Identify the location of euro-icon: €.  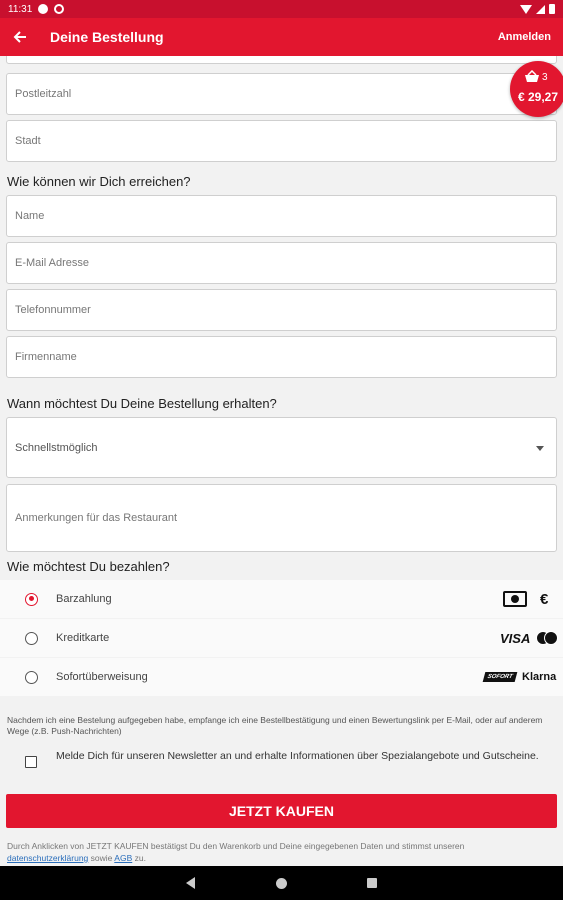
(544, 599).